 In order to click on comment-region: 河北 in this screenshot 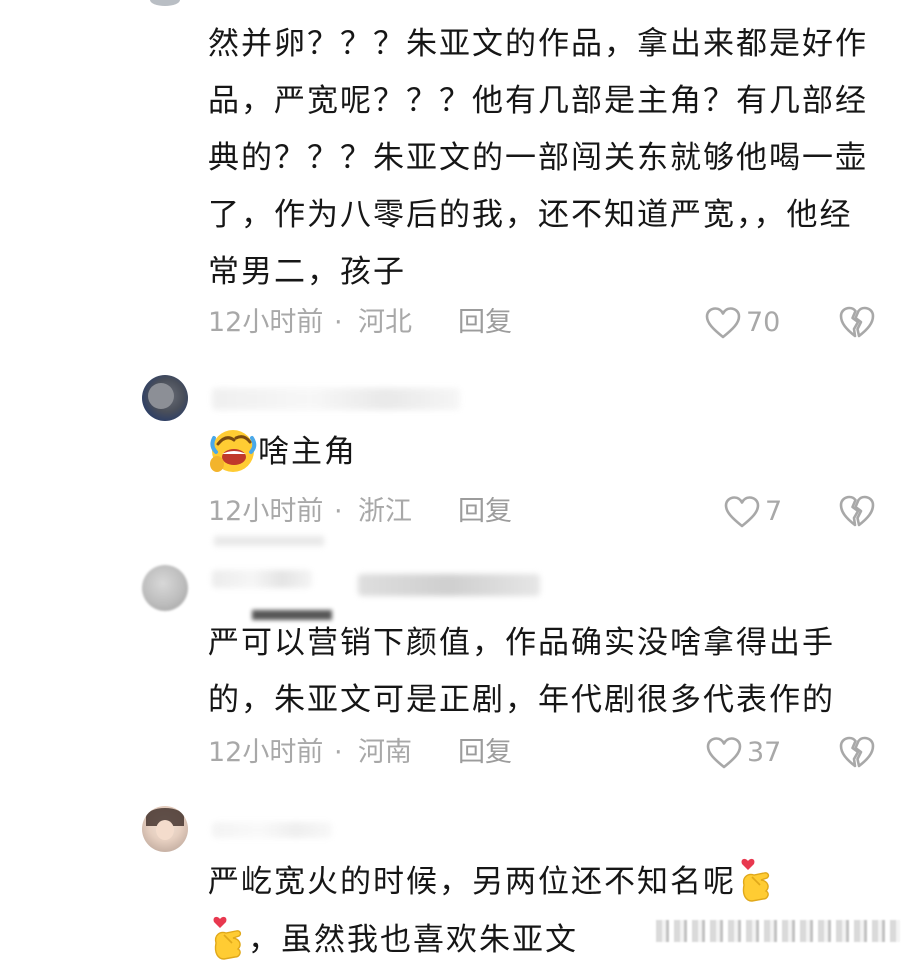, I will do `click(385, 322)`.